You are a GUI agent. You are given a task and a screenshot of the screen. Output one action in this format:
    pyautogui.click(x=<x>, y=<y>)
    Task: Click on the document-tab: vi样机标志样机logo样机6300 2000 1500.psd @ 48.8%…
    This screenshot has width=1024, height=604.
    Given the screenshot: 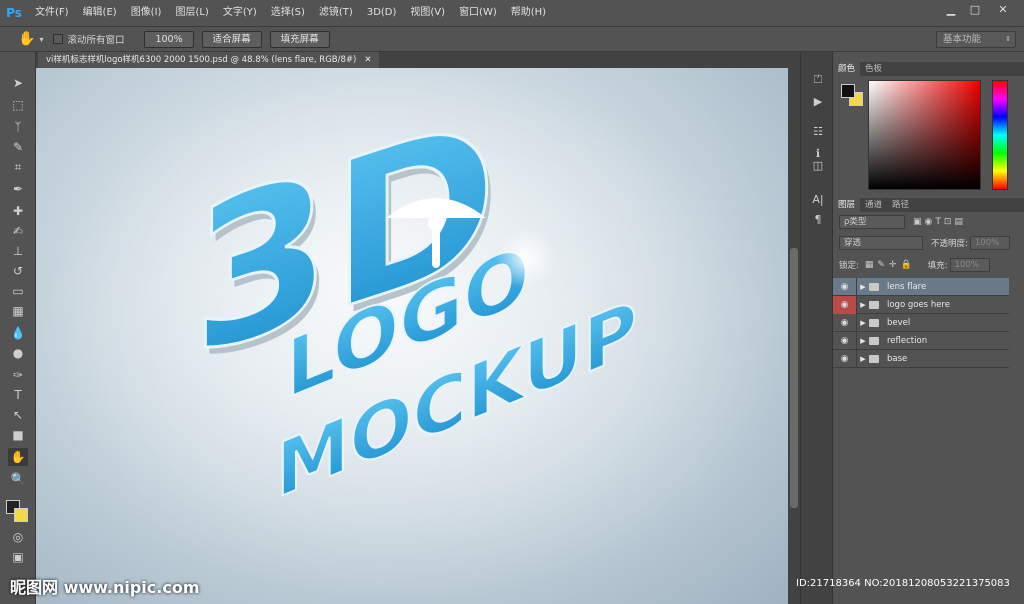 What is the action you would take?
    pyautogui.click(x=209, y=60)
    